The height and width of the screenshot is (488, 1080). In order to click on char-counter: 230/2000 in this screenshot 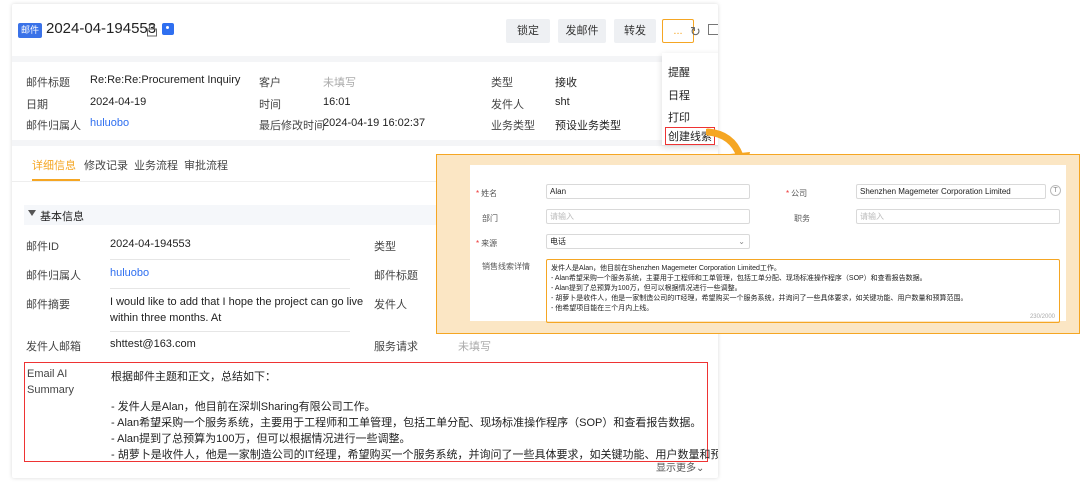, I will do `click(1042, 317)`.